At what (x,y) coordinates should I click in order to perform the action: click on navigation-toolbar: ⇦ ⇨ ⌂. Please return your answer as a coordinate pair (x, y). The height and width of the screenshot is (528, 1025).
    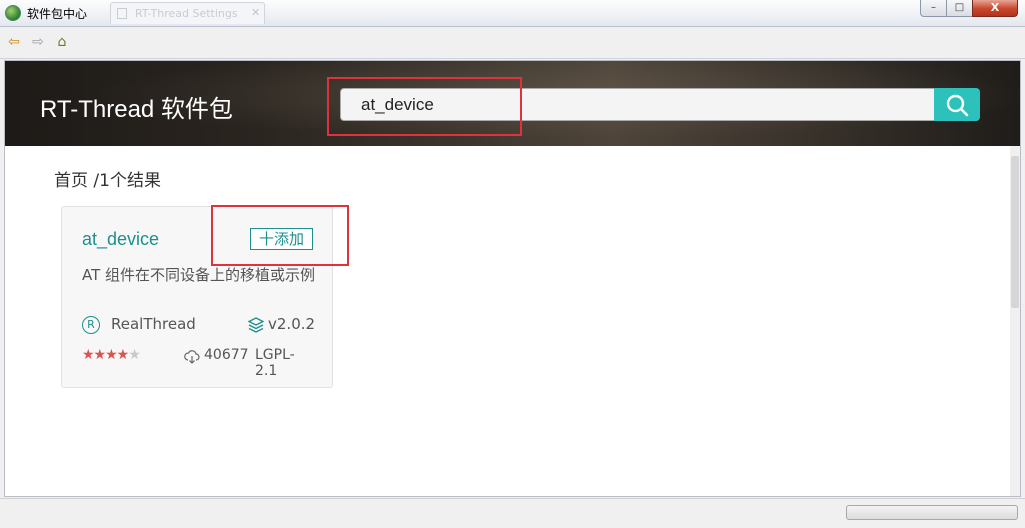
    Looking at the image, I should click on (512, 43).